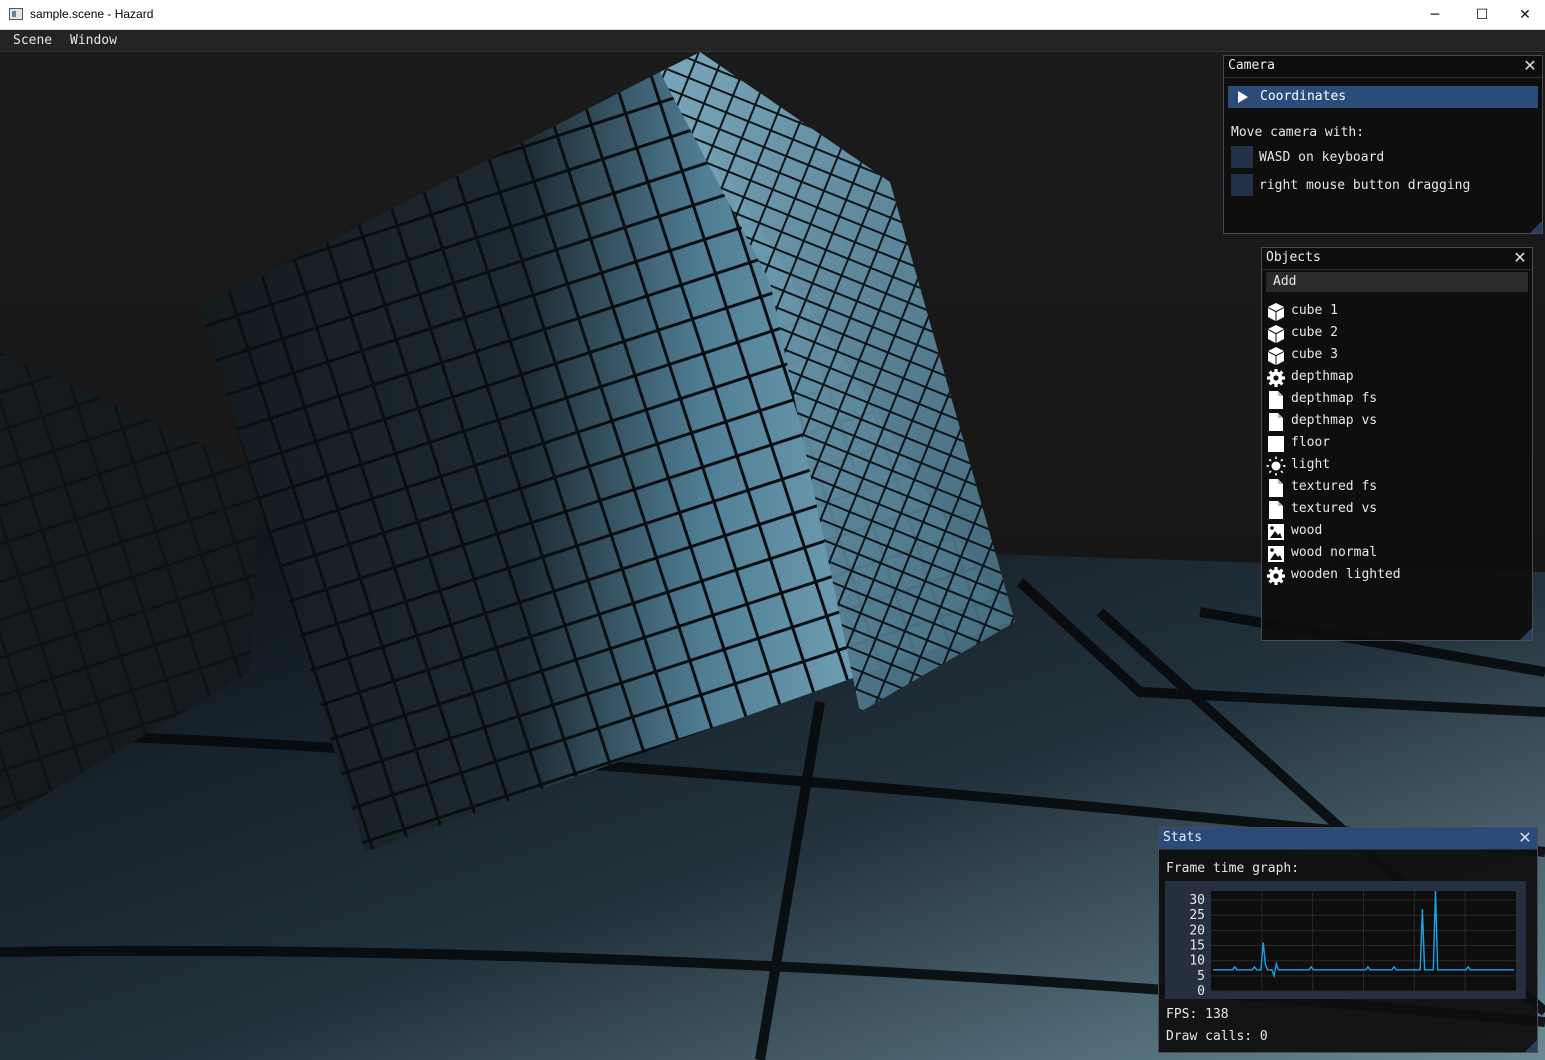 This screenshot has height=1060, width=1545. What do you see at coordinates (1397, 259) in the screenshot?
I see `objects-panel-header: Objects ✕` at bounding box center [1397, 259].